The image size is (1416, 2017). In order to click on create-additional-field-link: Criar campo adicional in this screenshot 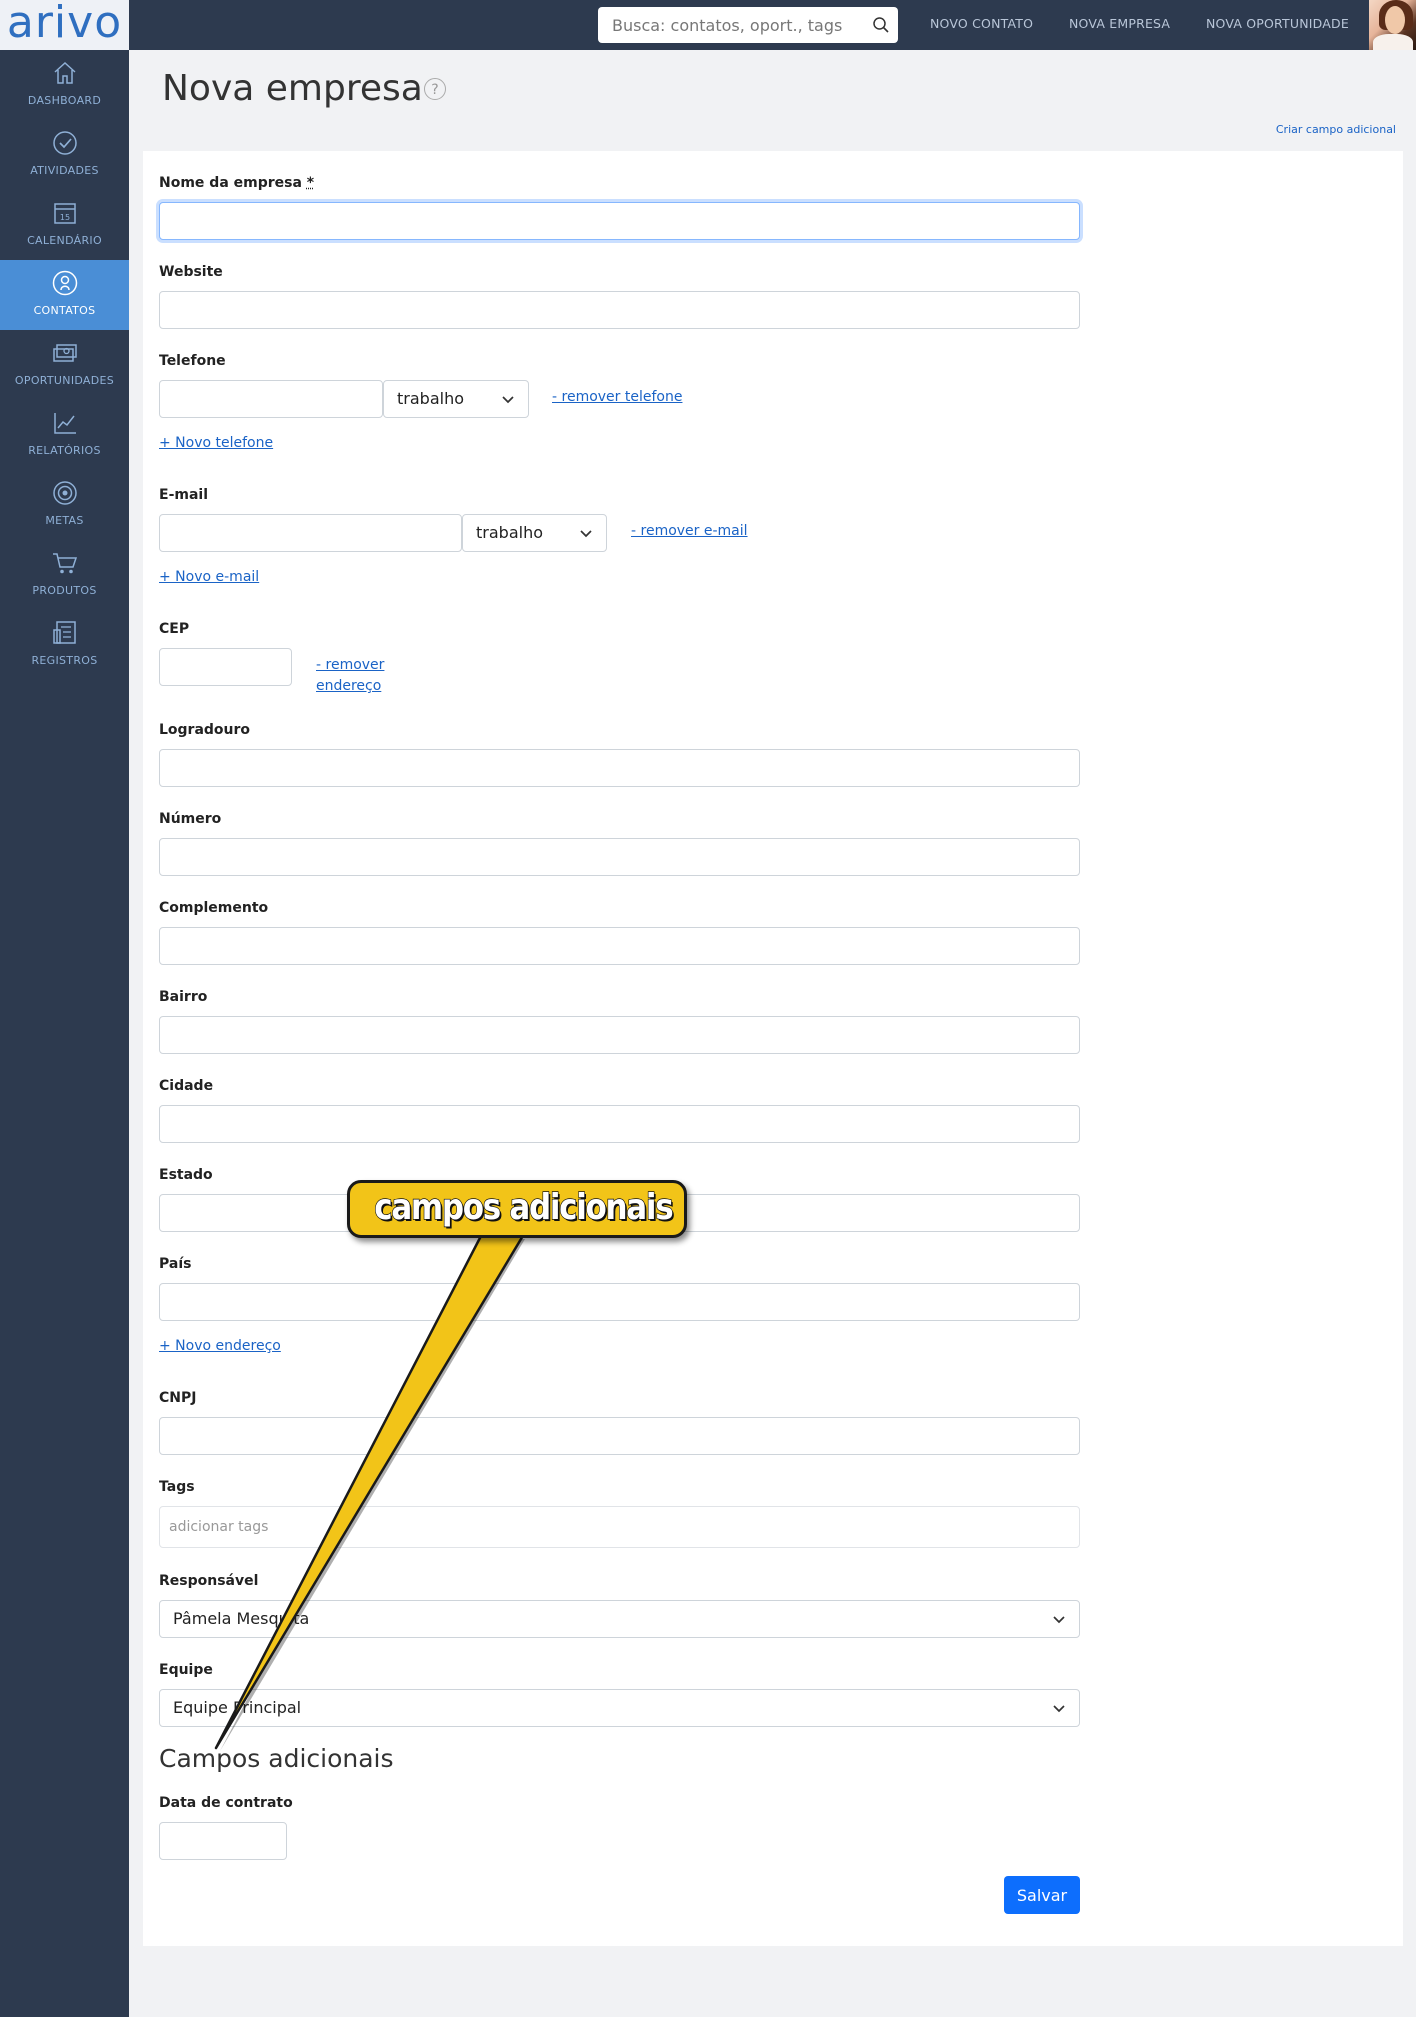, I will do `click(1336, 129)`.